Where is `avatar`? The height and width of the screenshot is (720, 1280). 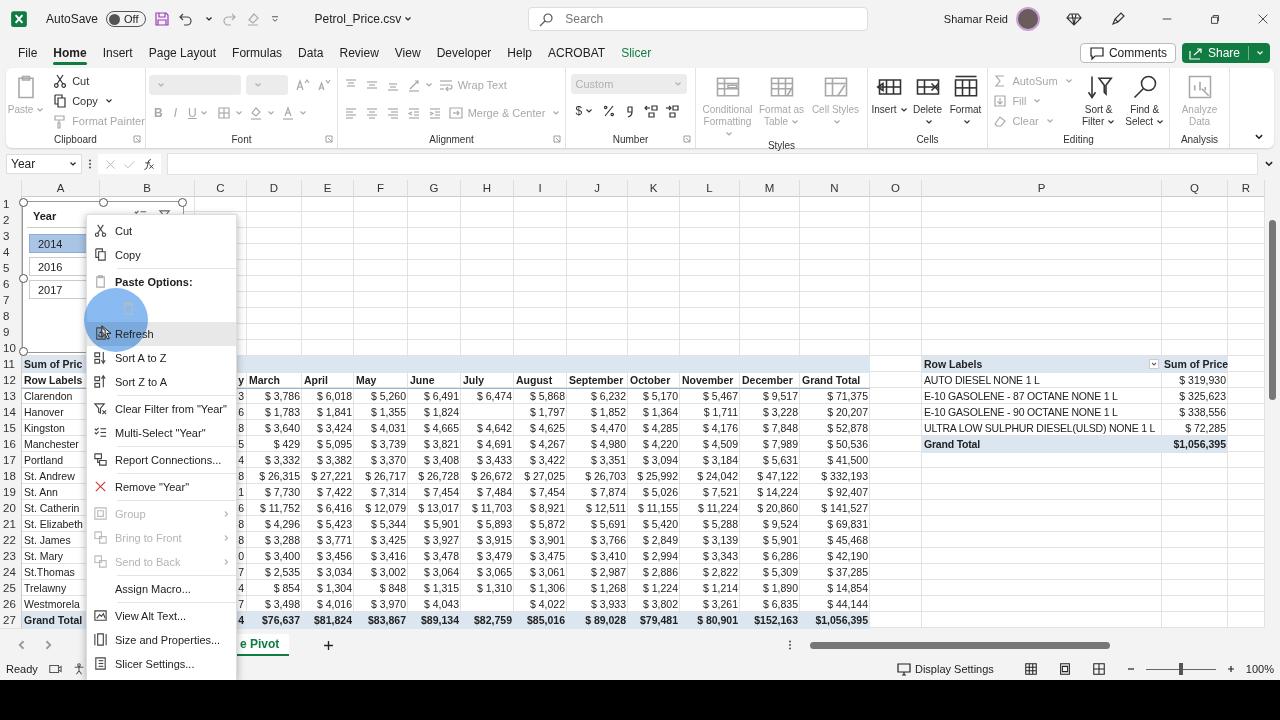 avatar is located at coordinates (1028, 19).